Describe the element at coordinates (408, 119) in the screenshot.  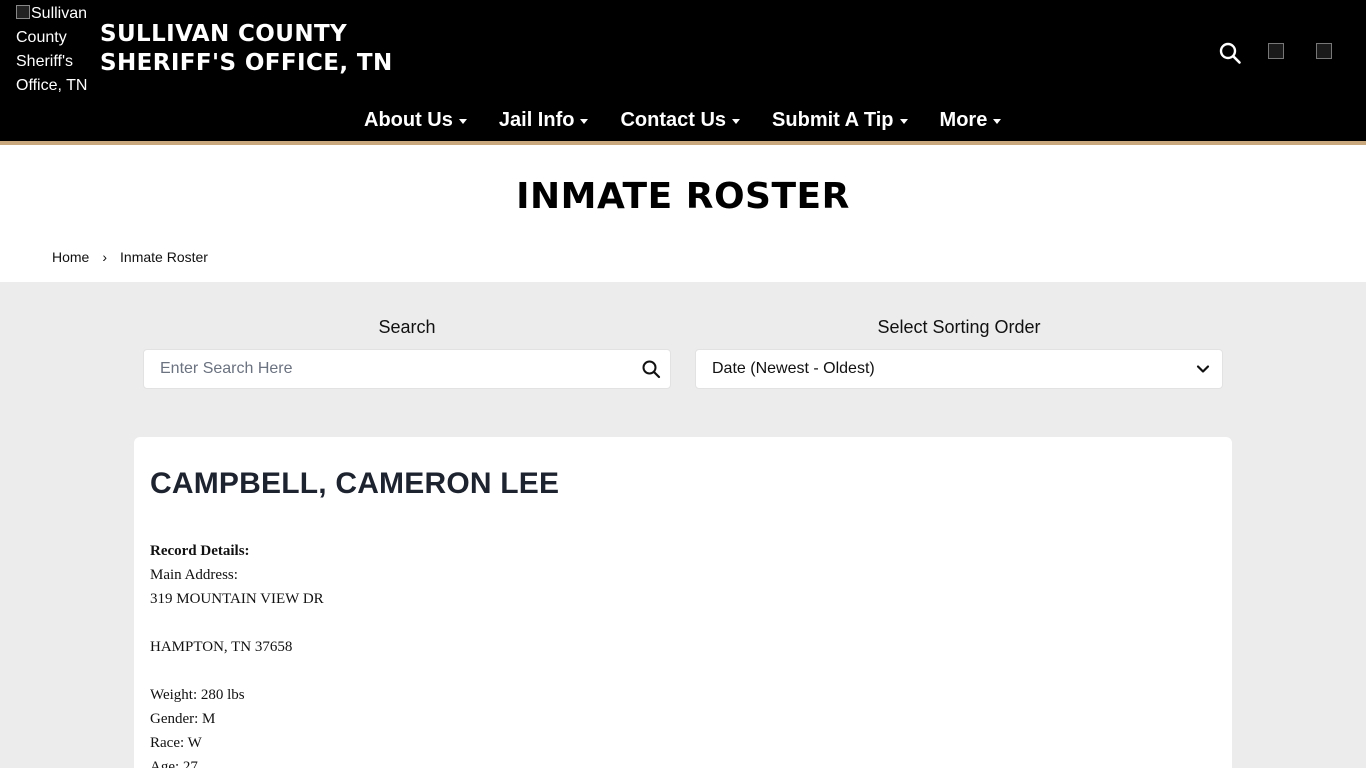
I see `nav-item-label: About Us` at that location.